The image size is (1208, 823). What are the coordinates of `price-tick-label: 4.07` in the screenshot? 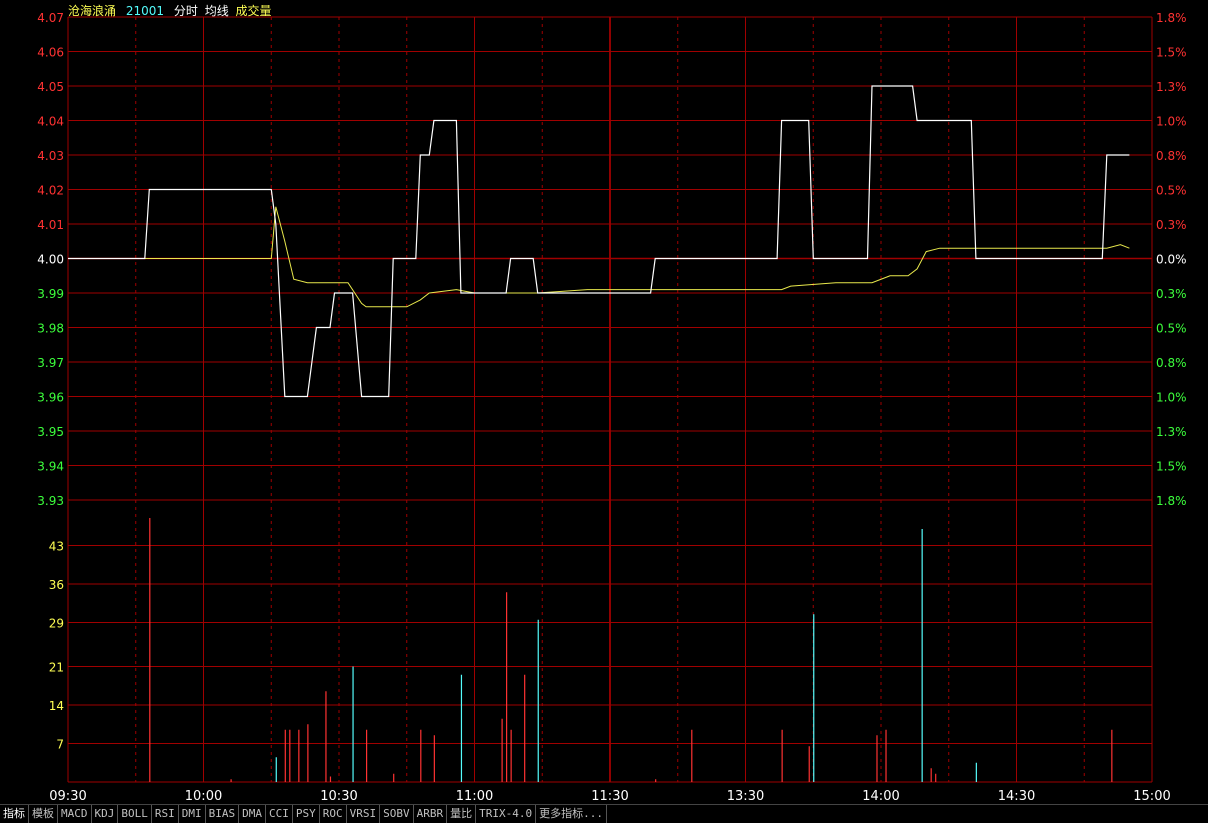 It's located at (50, 18).